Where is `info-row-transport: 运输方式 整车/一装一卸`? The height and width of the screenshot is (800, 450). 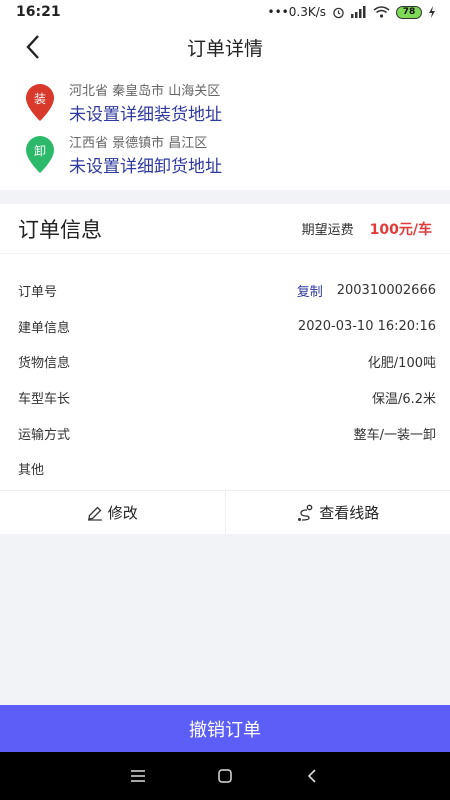
info-row-transport: 运输方式 整车/一装一卸 is located at coordinates (225, 433).